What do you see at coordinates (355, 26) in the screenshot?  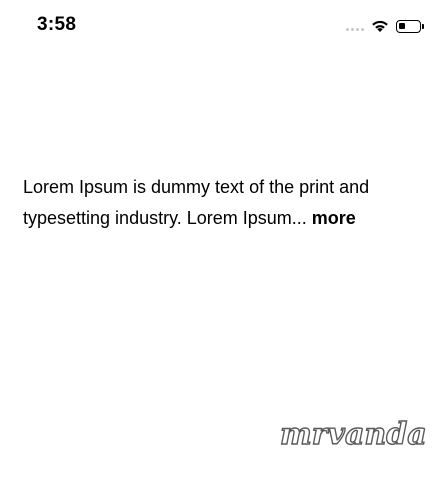 I see `signal-dots-icon` at bounding box center [355, 26].